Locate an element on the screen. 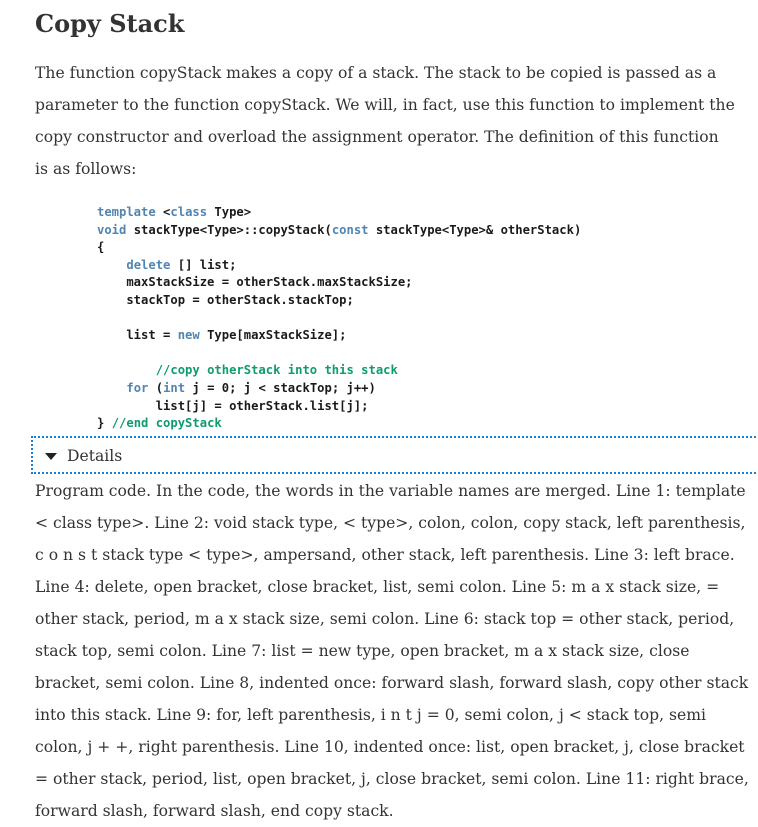  code-text: stackTop = otherStack.stackTop; is located at coordinates (225, 299).